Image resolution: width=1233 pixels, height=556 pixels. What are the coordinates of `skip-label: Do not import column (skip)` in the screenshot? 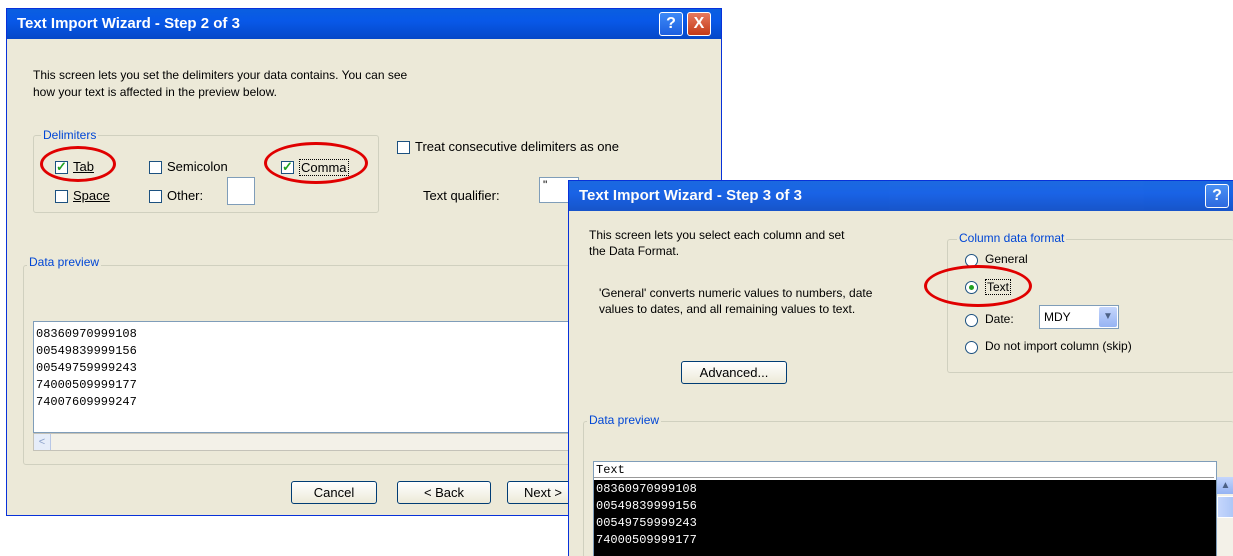 It's located at (1058, 346).